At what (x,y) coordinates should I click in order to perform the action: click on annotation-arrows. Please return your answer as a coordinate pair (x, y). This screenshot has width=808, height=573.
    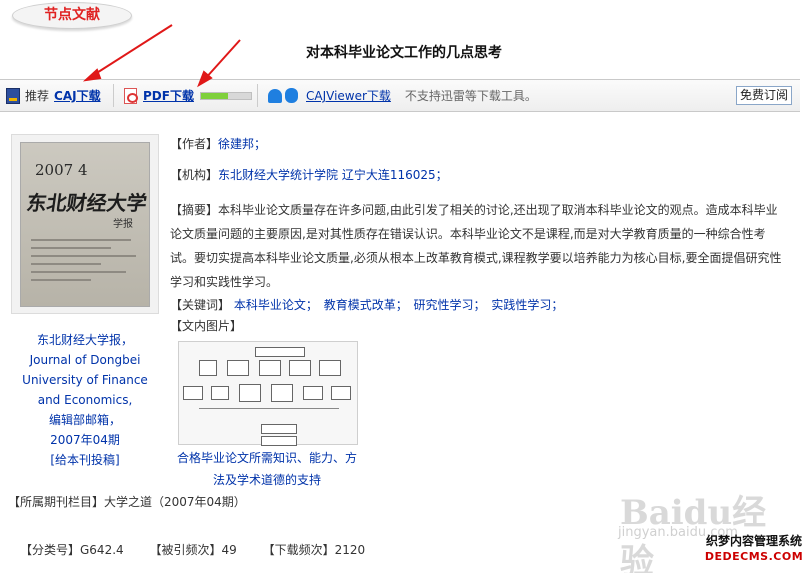
    Looking at the image, I should click on (161, 56).